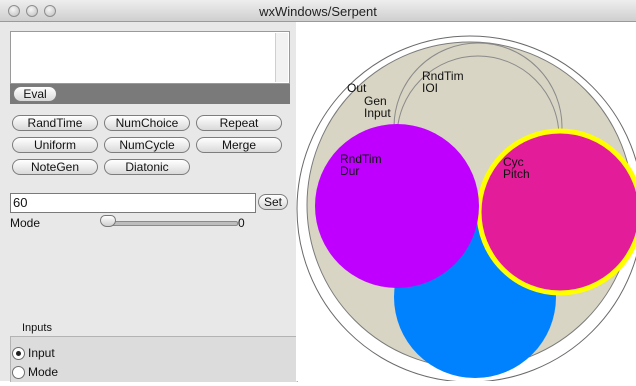 The image size is (636, 386). Describe the element at coordinates (430, 88) in the screenshot. I see `randtim-ioi-label-line2: IOI` at that location.